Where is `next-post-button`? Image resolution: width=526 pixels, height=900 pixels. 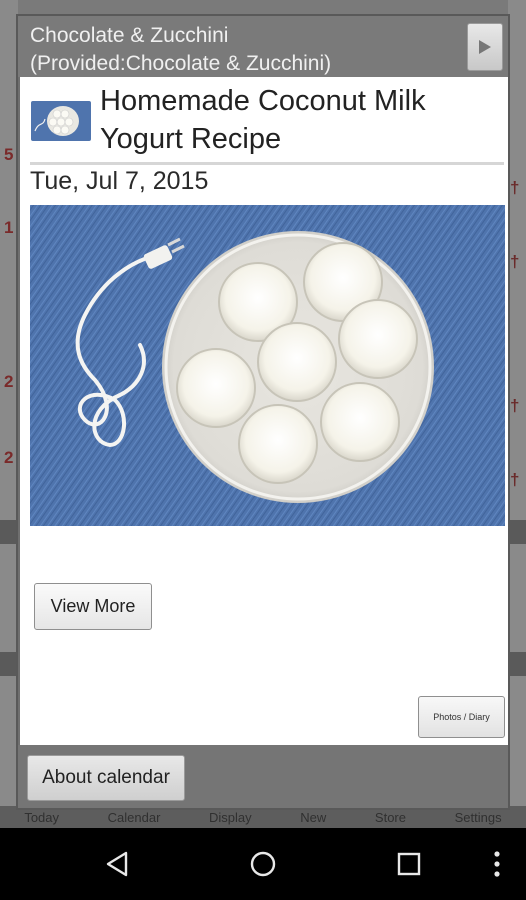
next-post-button is located at coordinates (485, 47).